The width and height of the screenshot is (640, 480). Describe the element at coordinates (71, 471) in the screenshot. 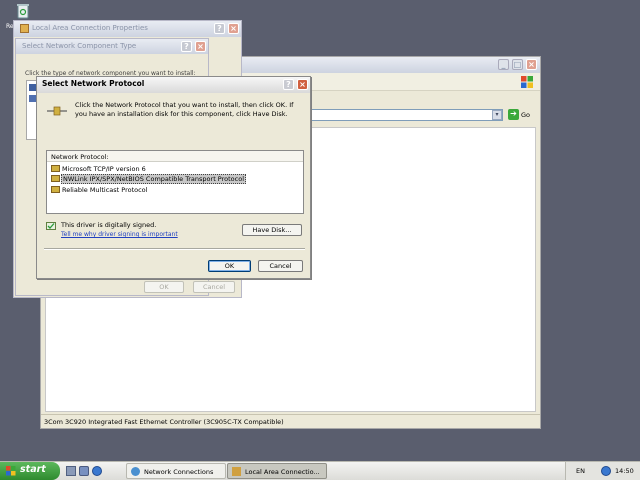

I see `show-desktop-icon` at that location.